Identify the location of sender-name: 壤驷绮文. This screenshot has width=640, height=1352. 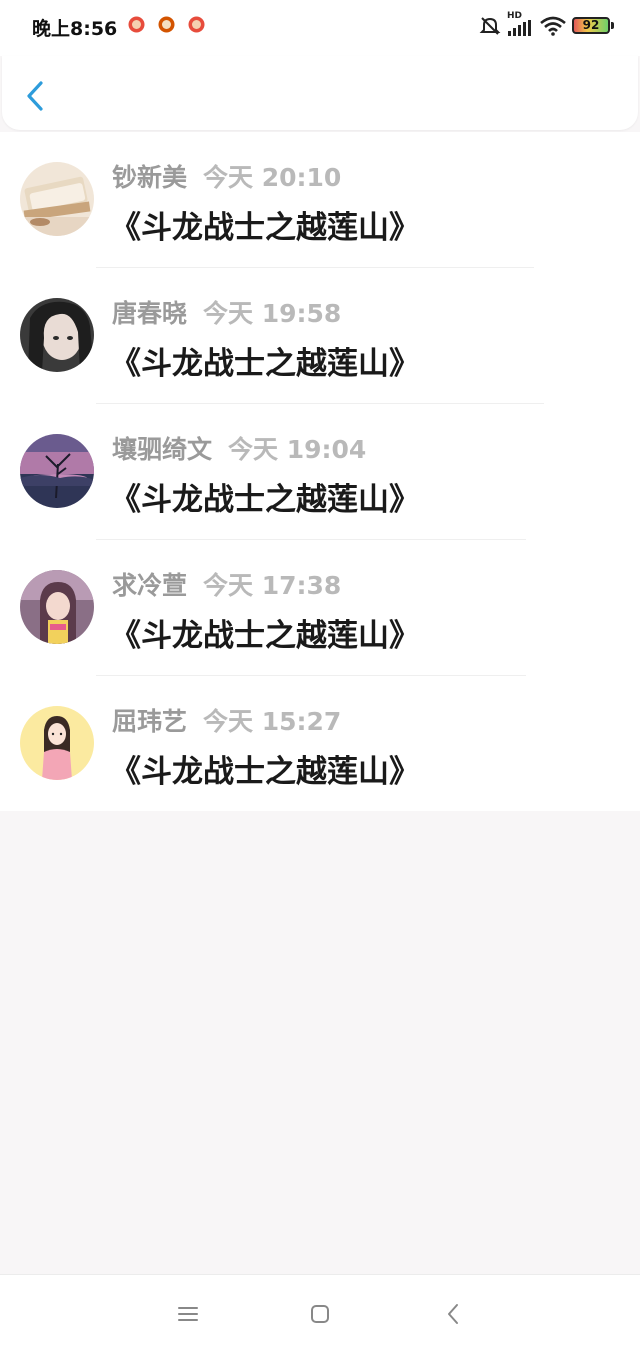
(162, 449).